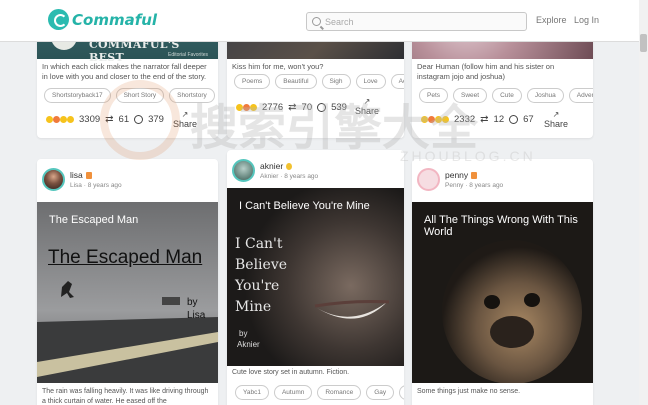 The width and height of the screenshot is (648, 405). I want to click on commaful-logo: Commaful, so click(102, 19).